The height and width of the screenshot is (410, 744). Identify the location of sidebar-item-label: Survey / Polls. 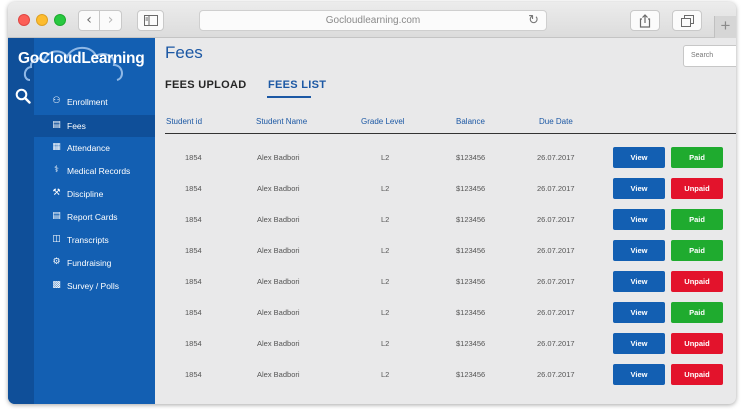
(93, 286).